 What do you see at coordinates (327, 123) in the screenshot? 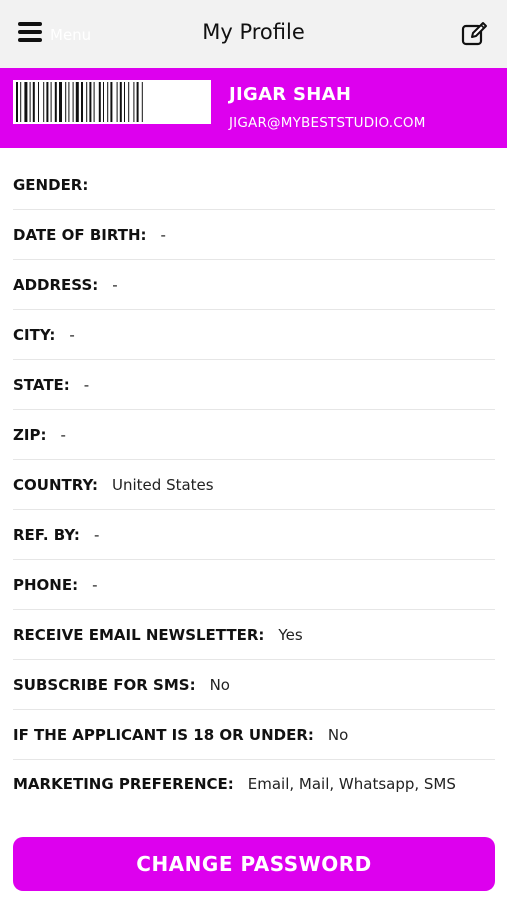
I see `user-email: JIGAR@MYBESTSTUDIO.COM` at bounding box center [327, 123].